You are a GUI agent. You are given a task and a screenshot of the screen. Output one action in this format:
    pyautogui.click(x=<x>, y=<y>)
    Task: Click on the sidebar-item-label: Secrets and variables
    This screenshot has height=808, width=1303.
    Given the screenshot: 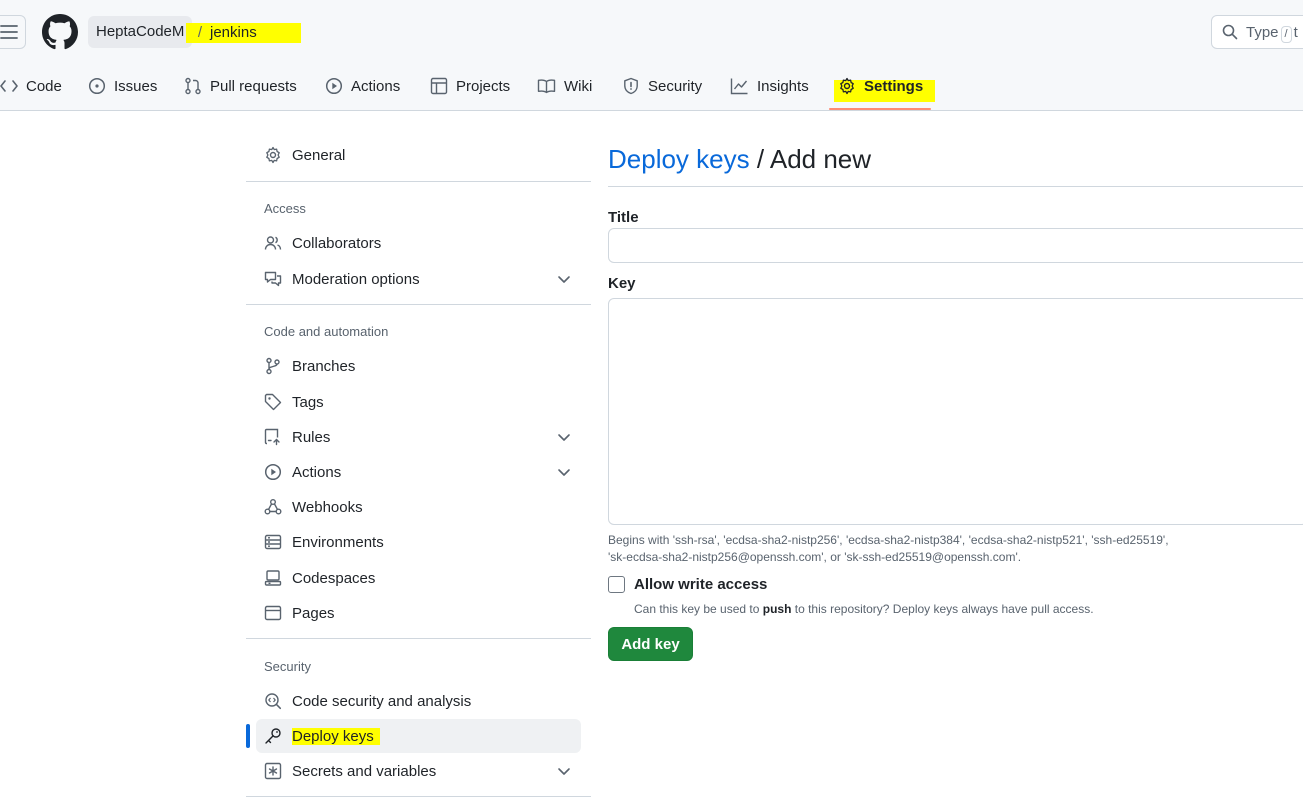 What is the action you would take?
    pyautogui.click(x=364, y=771)
    